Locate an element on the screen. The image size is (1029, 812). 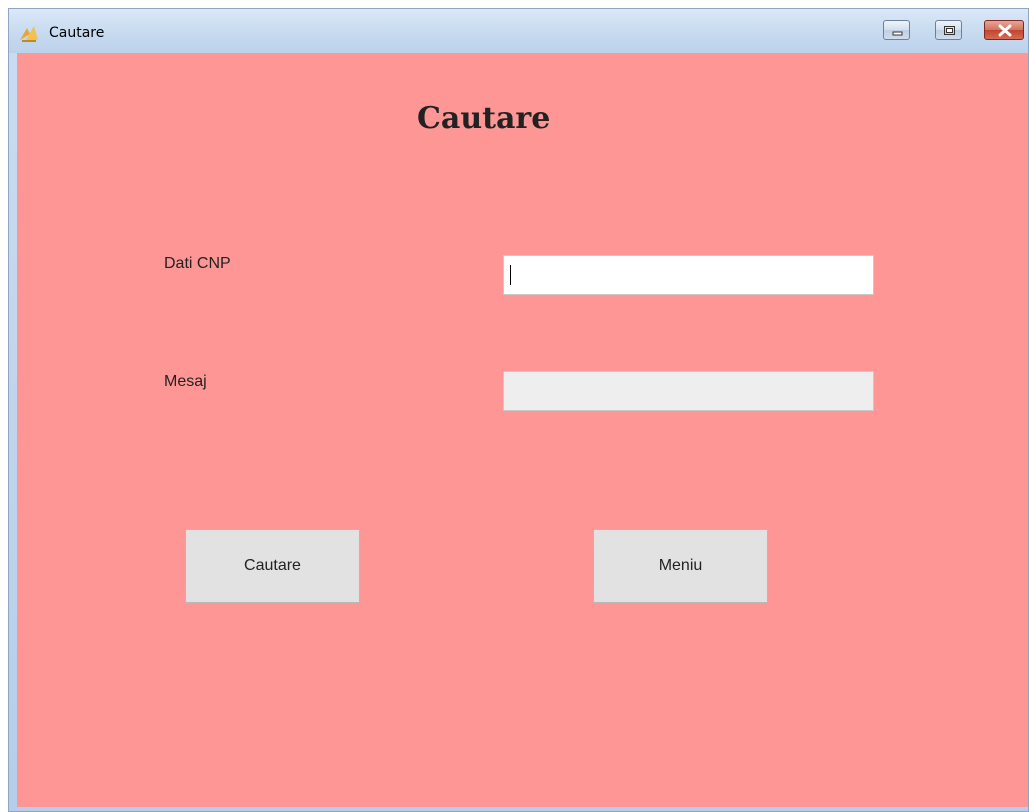
title-bar: Cautare is located at coordinates (518, 31).